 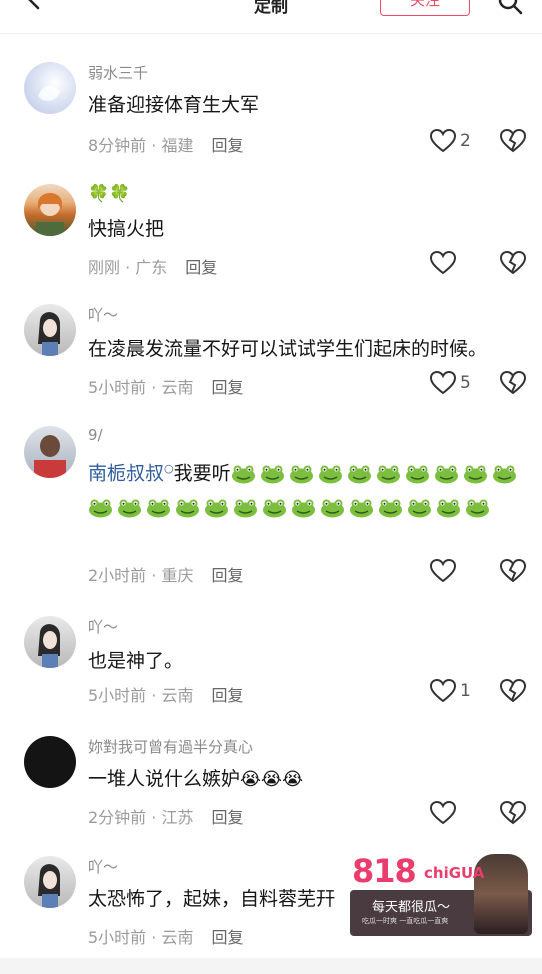 I want to click on like-button: 2, so click(x=450, y=141).